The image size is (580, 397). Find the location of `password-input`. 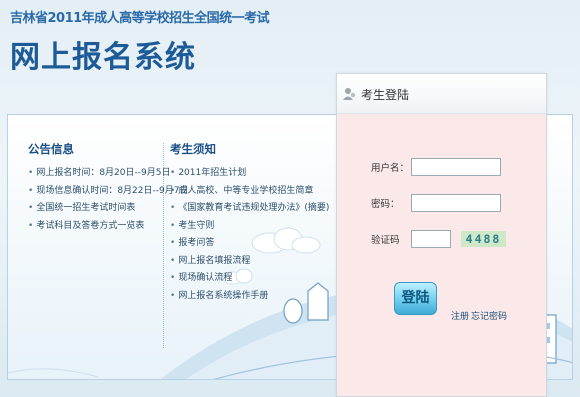

password-input is located at coordinates (456, 203).